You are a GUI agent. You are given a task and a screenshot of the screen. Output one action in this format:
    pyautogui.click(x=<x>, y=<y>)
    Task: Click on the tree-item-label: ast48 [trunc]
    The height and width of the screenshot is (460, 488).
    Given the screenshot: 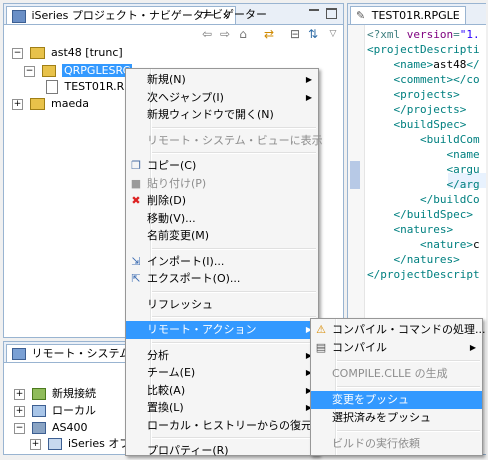 What is the action you would take?
    pyautogui.click(x=87, y=52)
    